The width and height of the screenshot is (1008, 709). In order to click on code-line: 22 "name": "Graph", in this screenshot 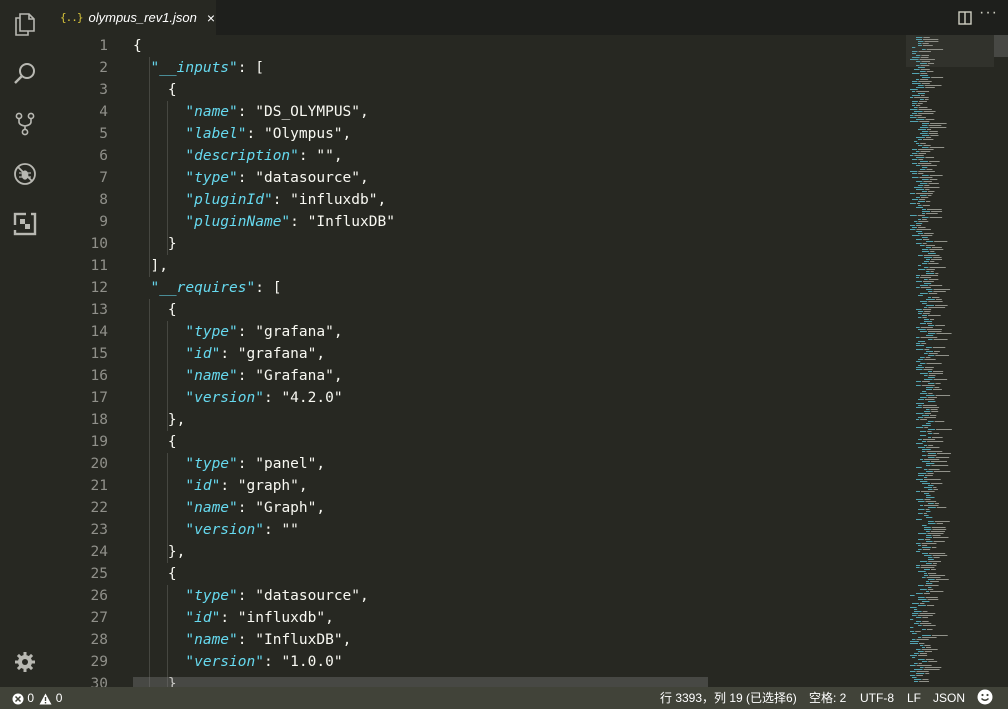, I will do `click(478, 508)`.